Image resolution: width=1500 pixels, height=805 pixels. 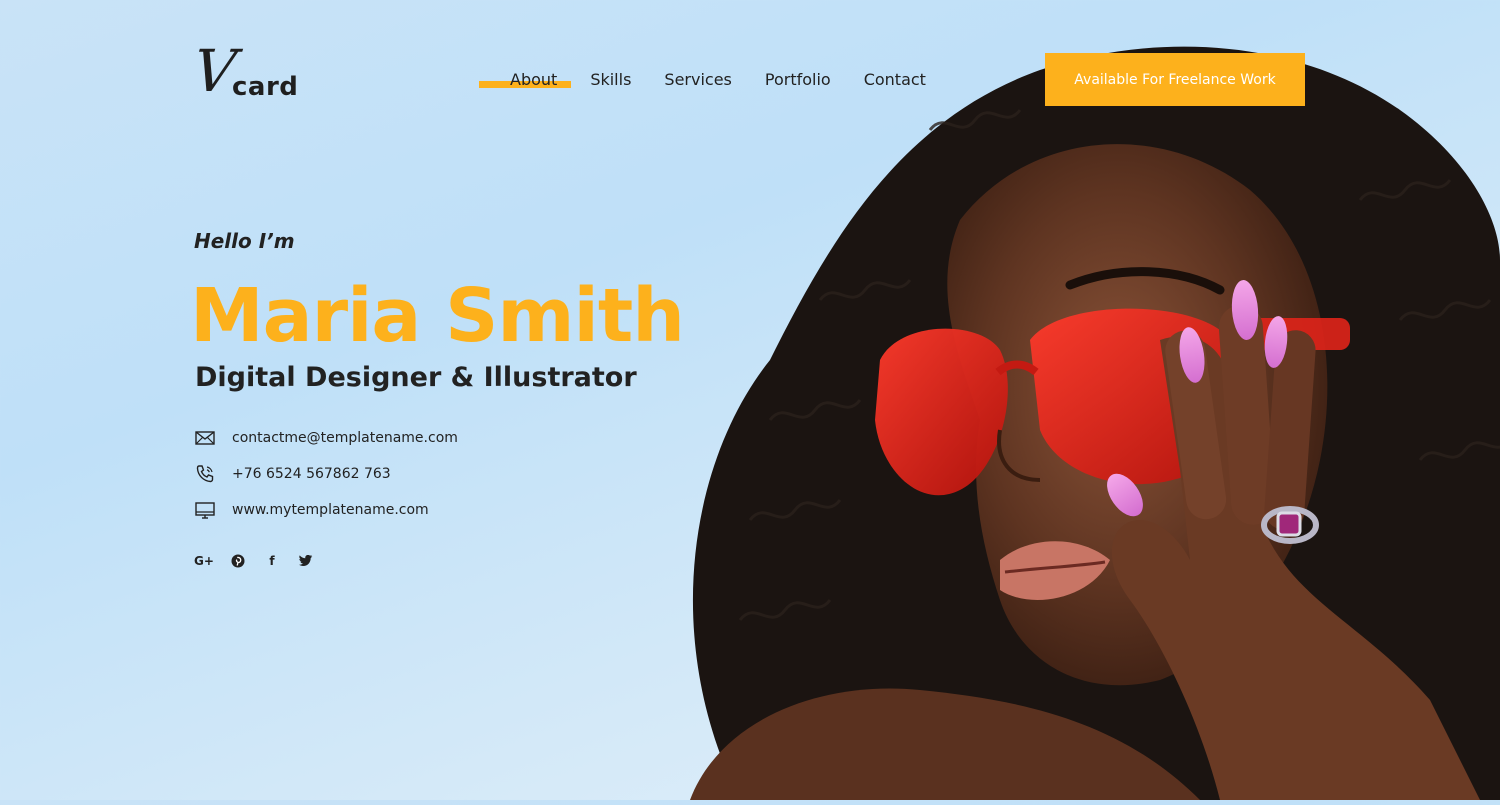 I want to click on social-links: G+ f, so click(x=262, y=561).